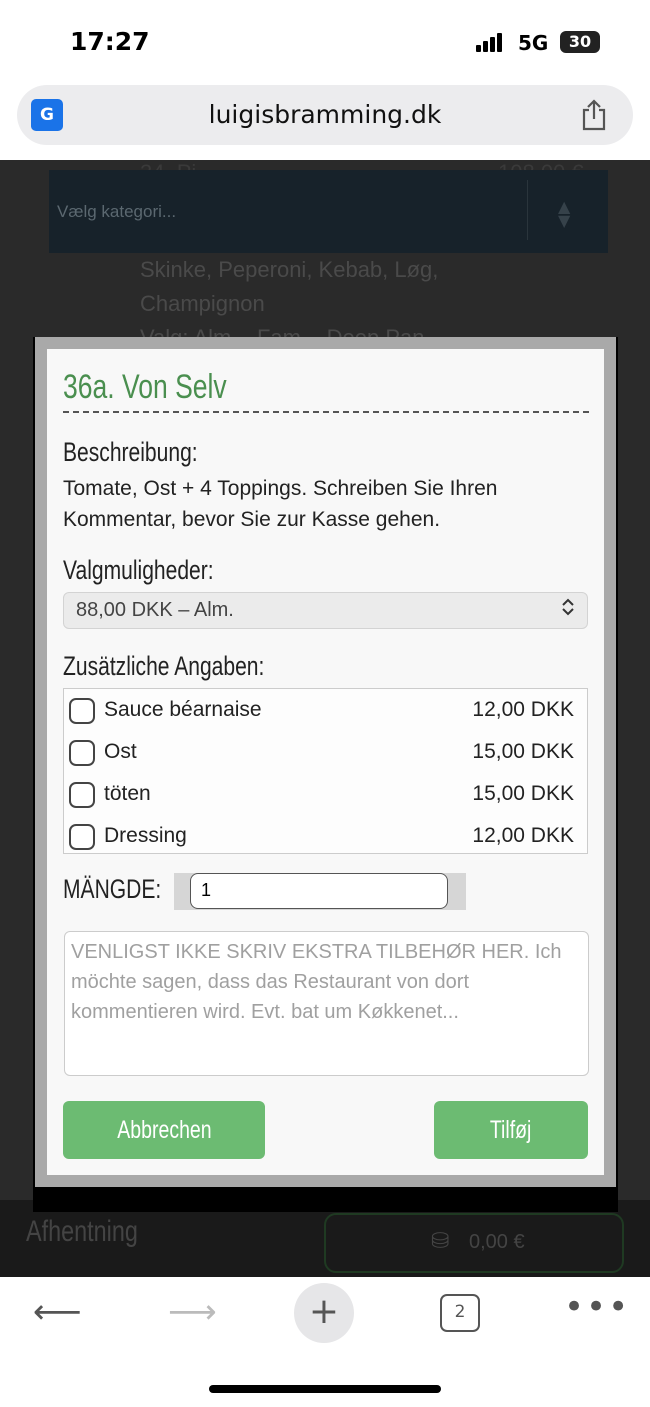 The image size is (650, 1407). I want to click on options-label: Valgmuligheder:, so click(138, 570).